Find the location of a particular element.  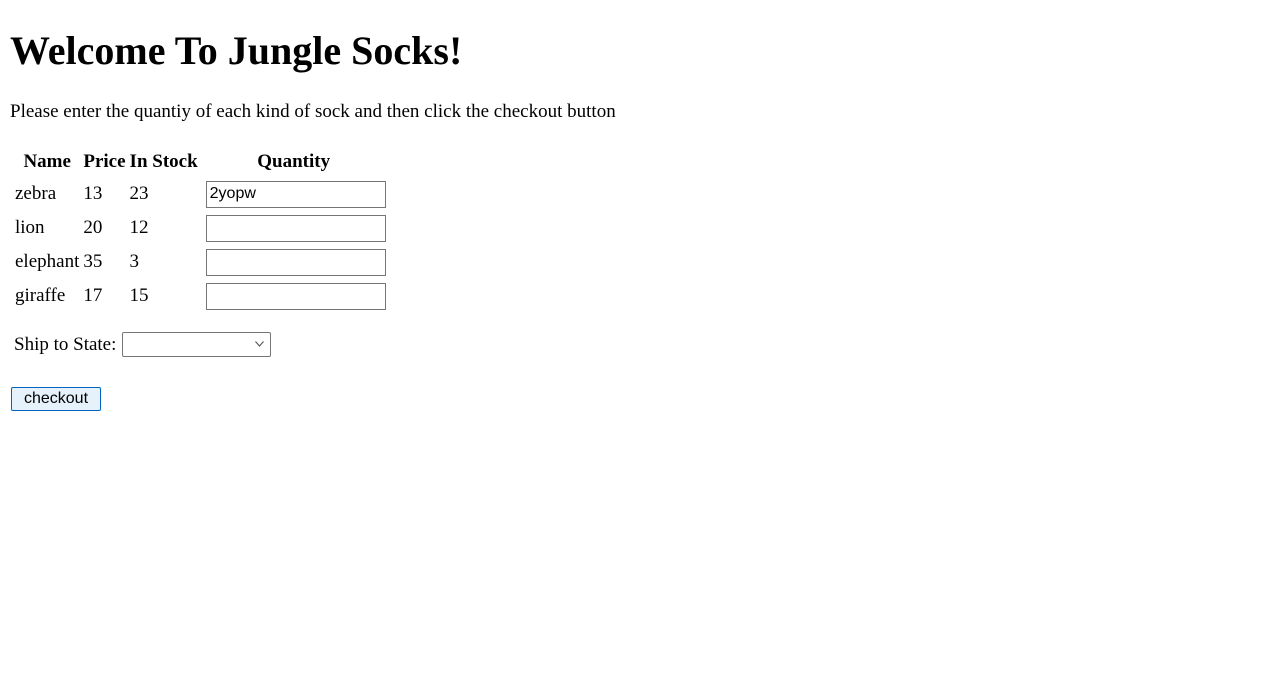

state-select is located at coordinates (197, 344).